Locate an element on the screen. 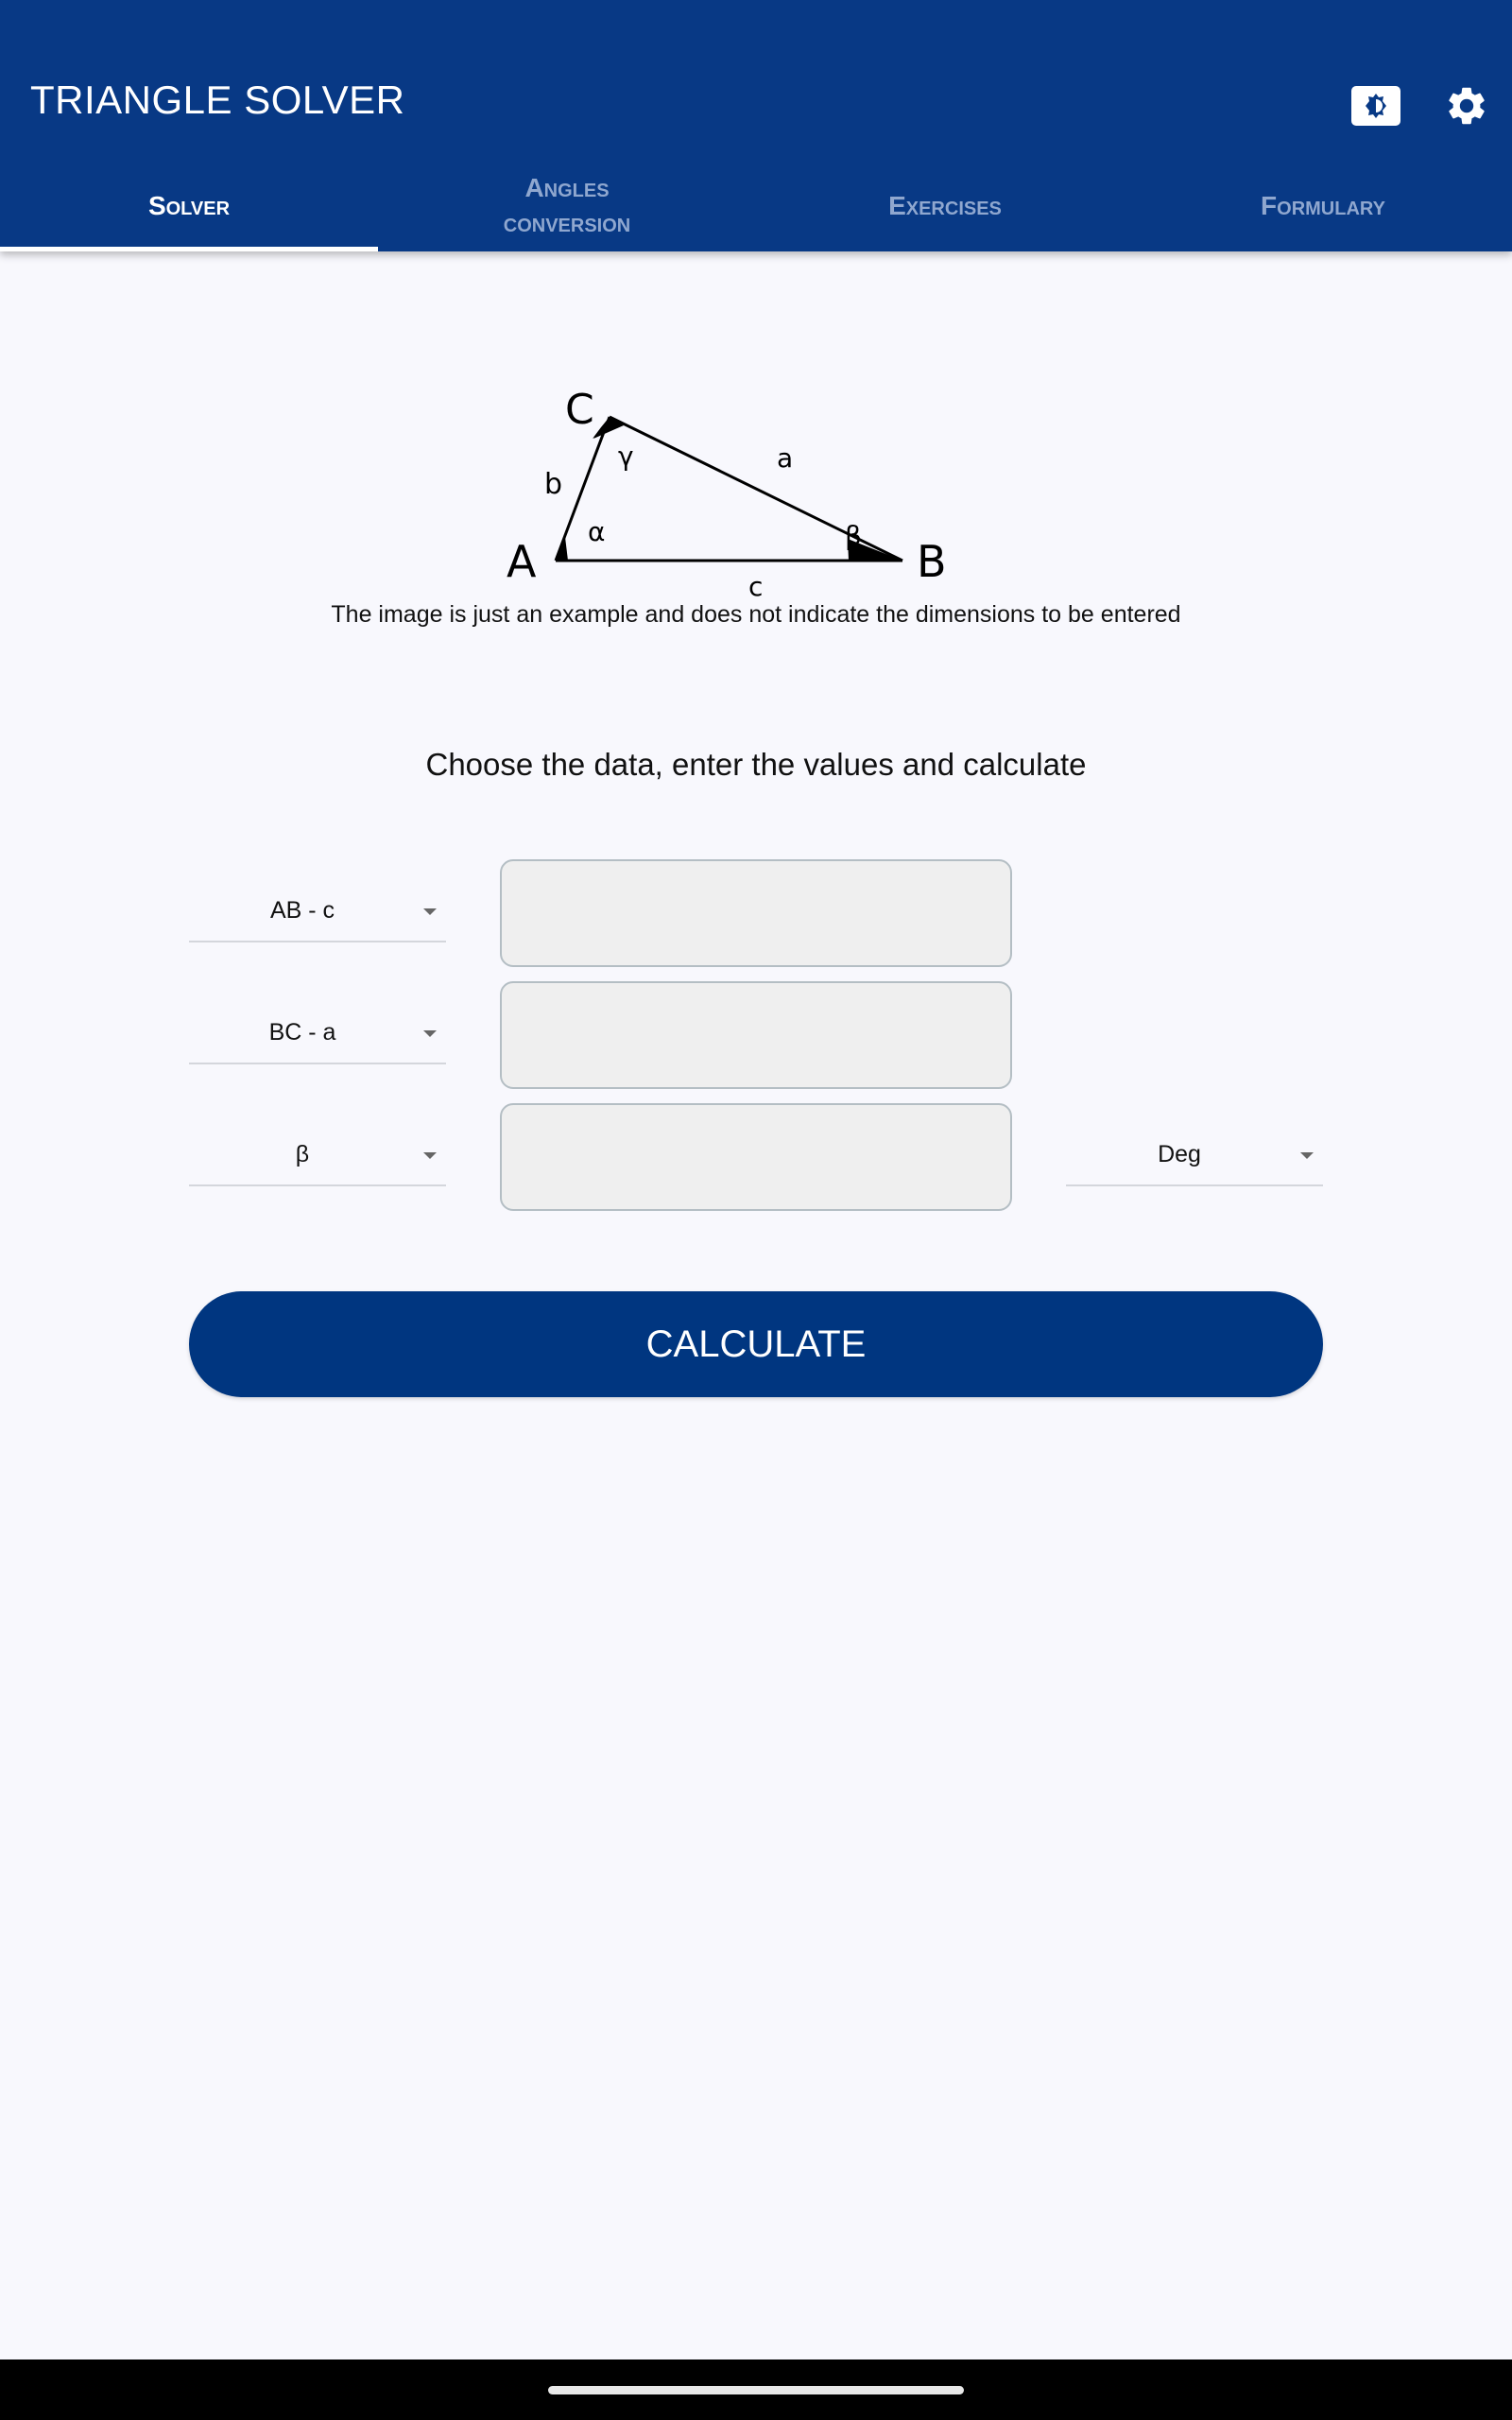  tab-angles-conversion-label: Angles conversion is located at coordinates (567, 205).